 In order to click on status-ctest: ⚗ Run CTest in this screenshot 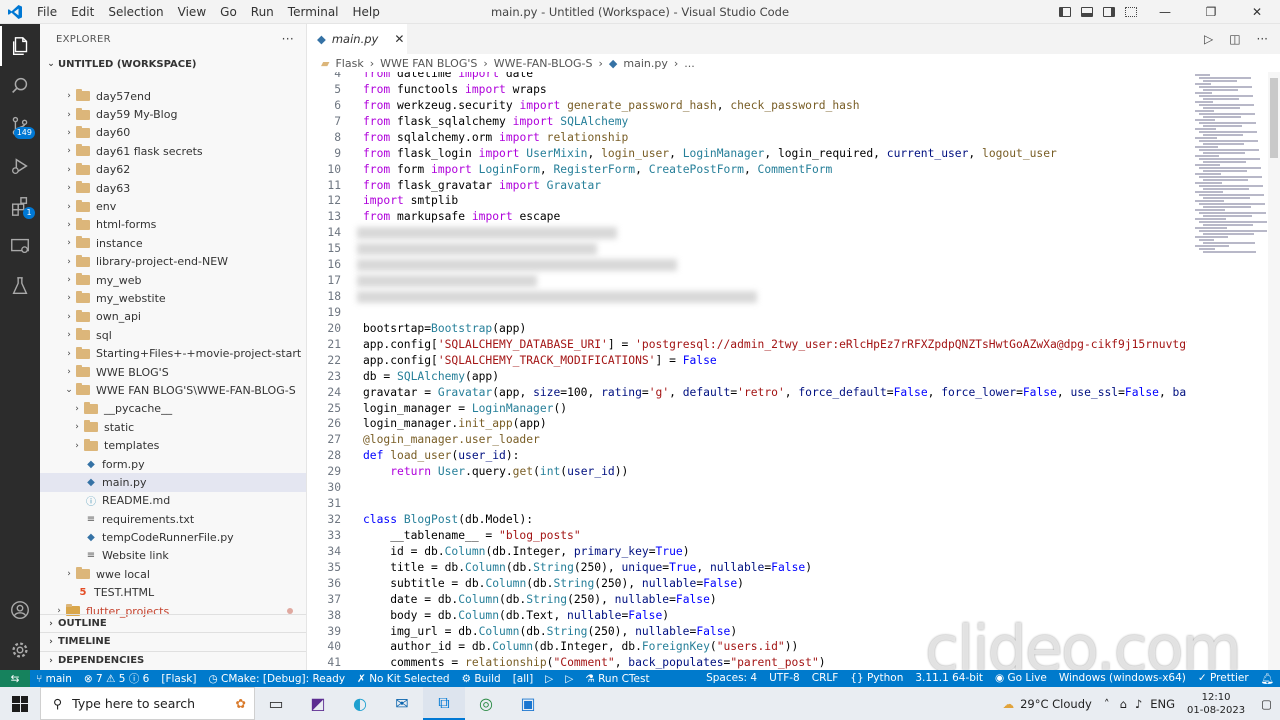, I will do `click(617, 679)`.